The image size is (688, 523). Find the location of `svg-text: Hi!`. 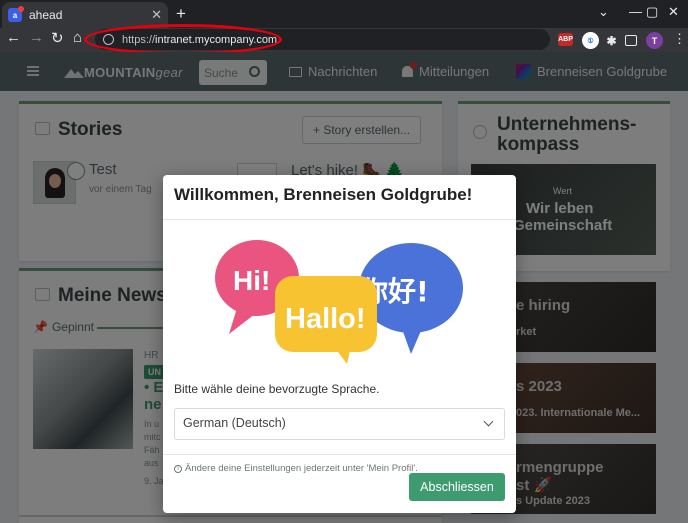

svg-text: Hi! is located at coordinates (251, 280).